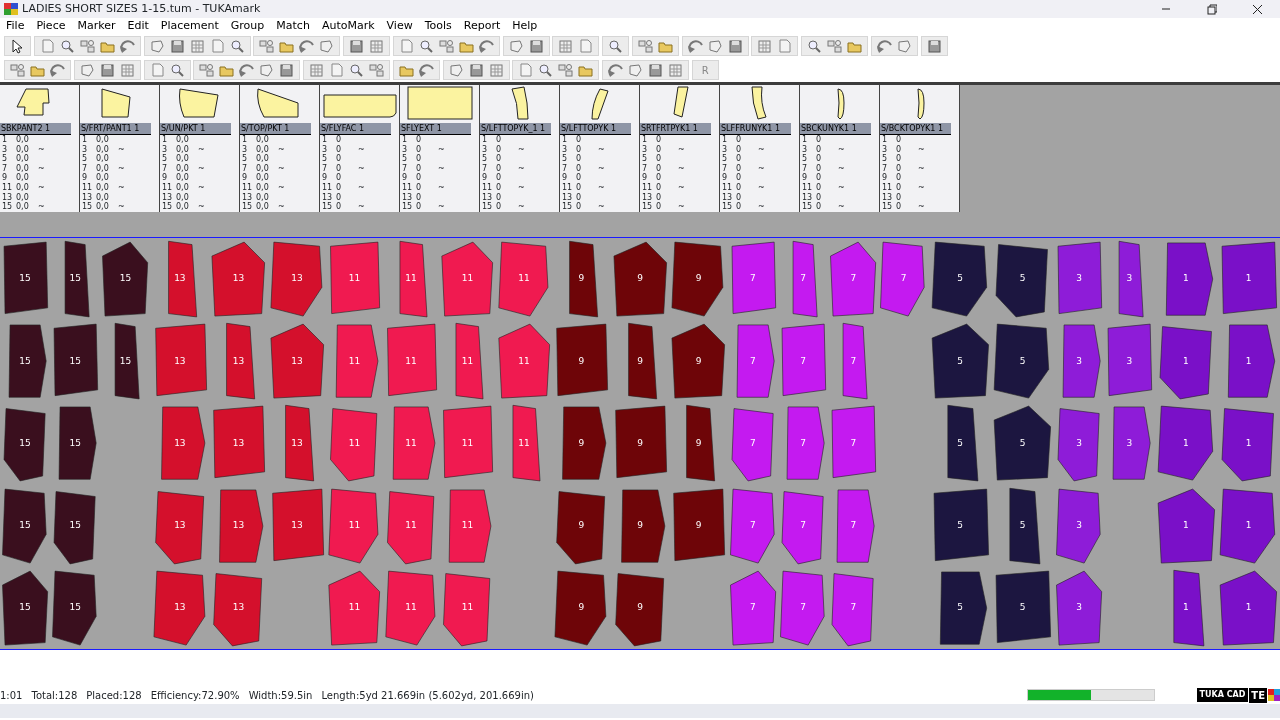 Image resolution: width=1280 pixels, height=720 pixels. What do you see at coordinates (15, 26) in the screenshot?
I see `menu-item: File` at bounding box center [15, 26].